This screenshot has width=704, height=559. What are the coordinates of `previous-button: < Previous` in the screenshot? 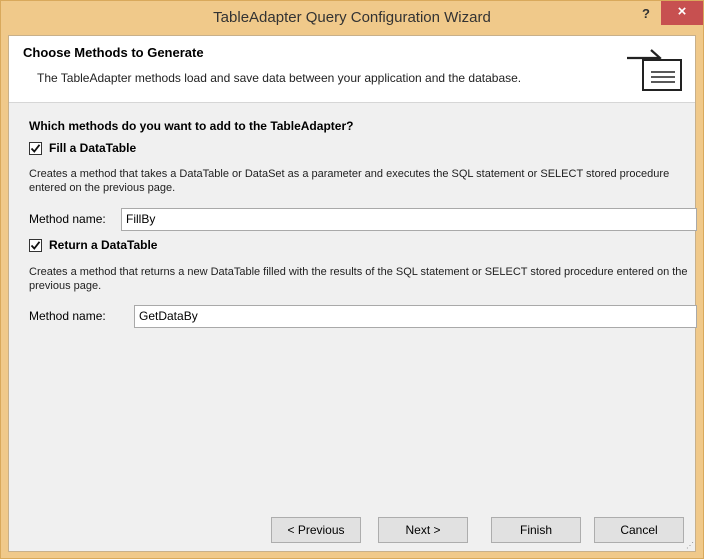 It's located at (316, 530).